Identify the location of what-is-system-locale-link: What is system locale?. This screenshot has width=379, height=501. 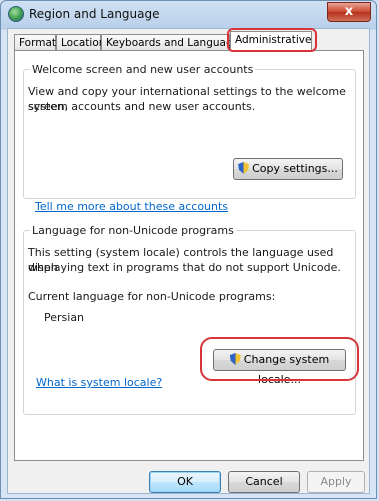
(99, 382).